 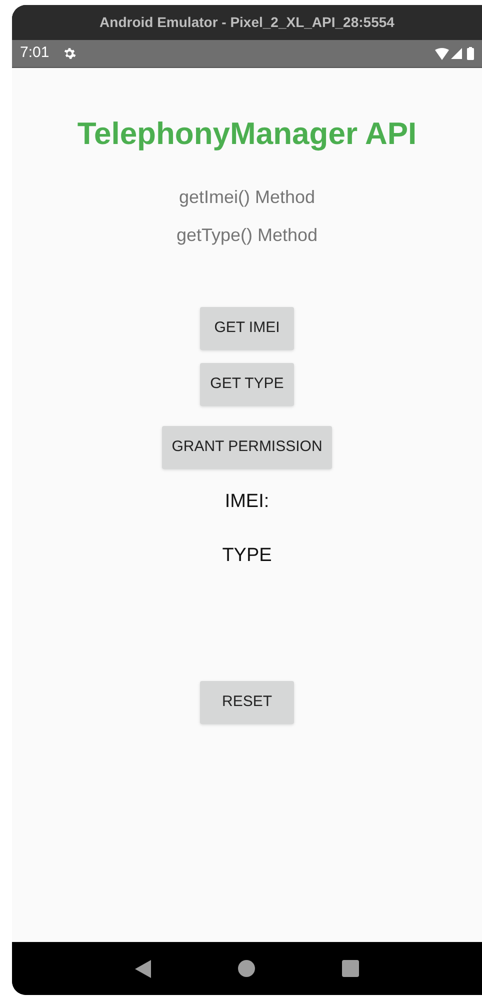 What do you see at coordinates (247, 22) in the screenshot?
I see `window-title: Android Emulator - Pixel_2_XL_API_28:5554` at bounding box center [247, 22].